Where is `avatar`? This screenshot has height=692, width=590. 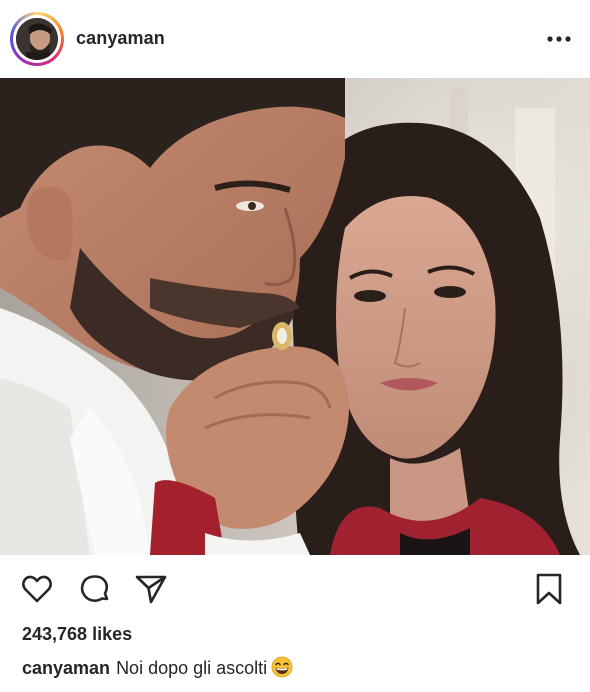 avatar is located at coordinates (37, 39).